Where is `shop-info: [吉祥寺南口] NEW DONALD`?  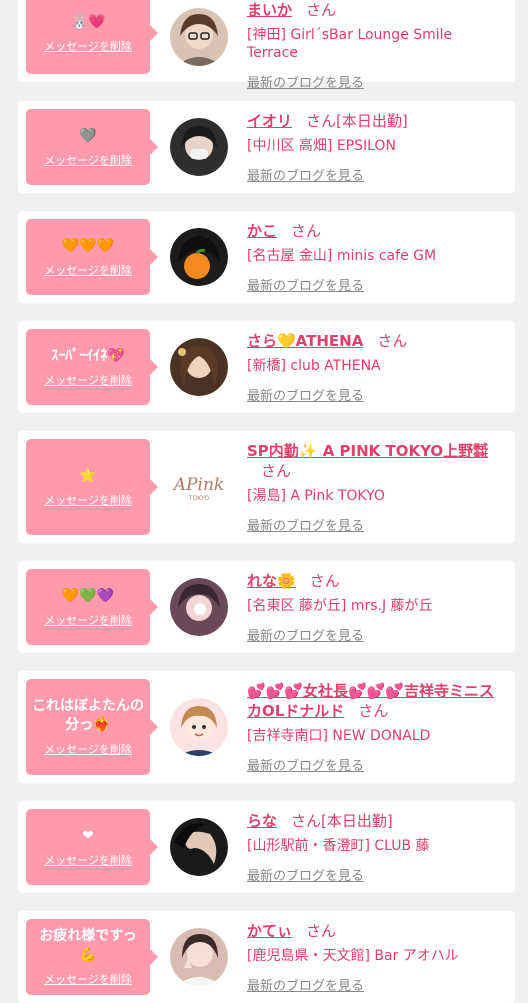
shop-info: [吉祥寺南口] NEW DONALD is located at coordinates (339, 736).